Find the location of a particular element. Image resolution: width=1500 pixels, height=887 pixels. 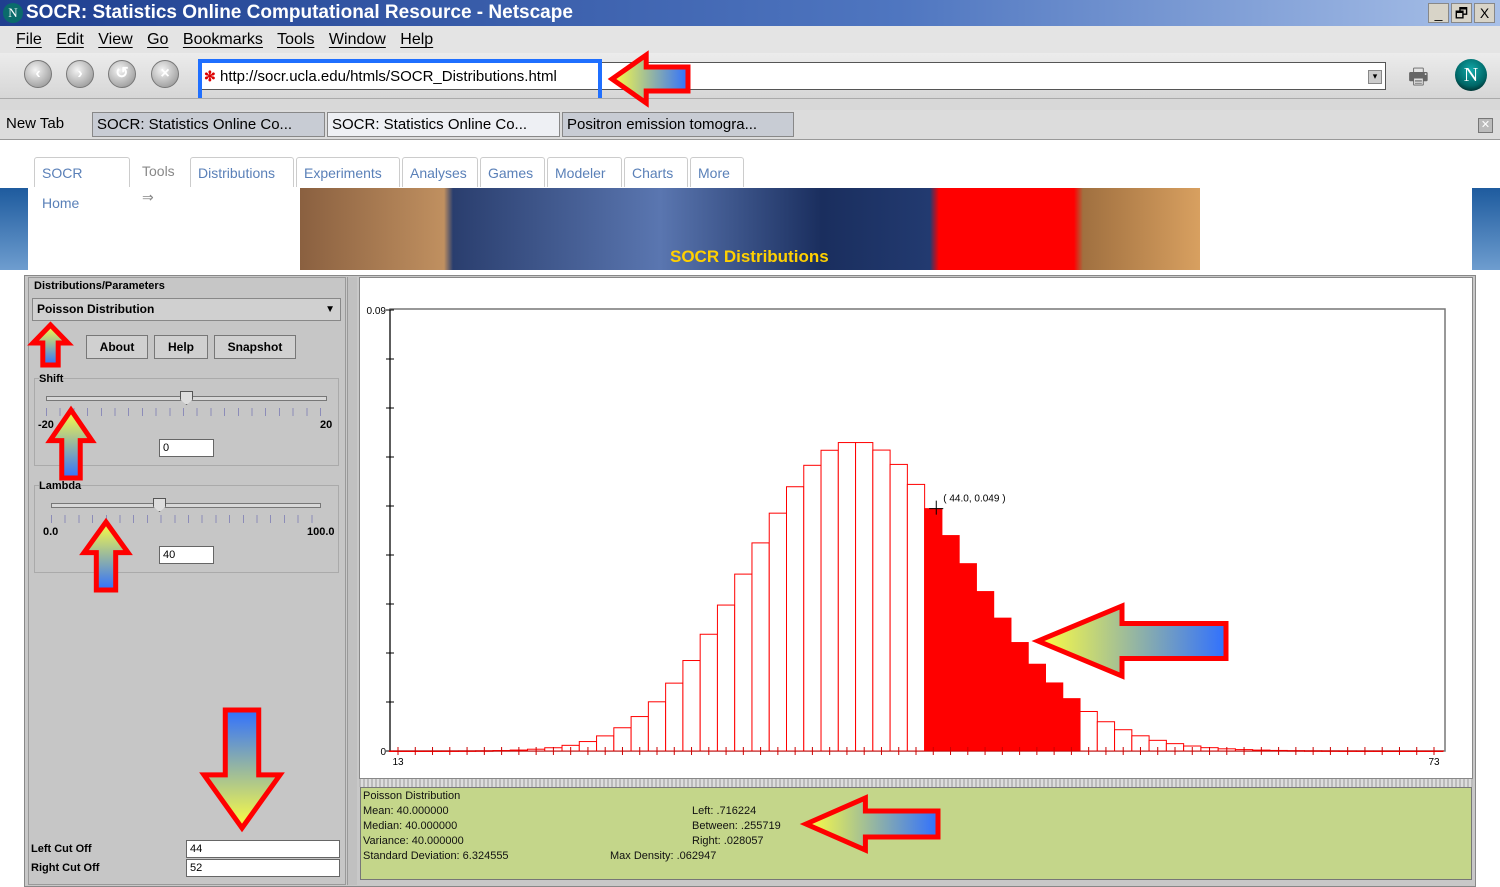

url-dropdown-icon: ▾ is located at coordinates (1375, 77).